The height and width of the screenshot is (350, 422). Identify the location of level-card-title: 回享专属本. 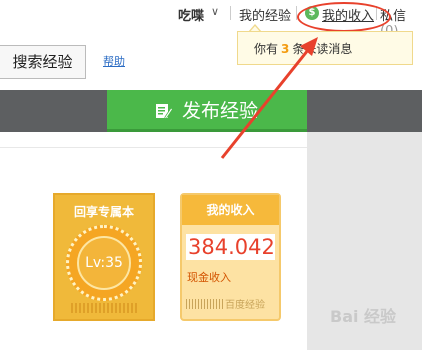
(103, 212).